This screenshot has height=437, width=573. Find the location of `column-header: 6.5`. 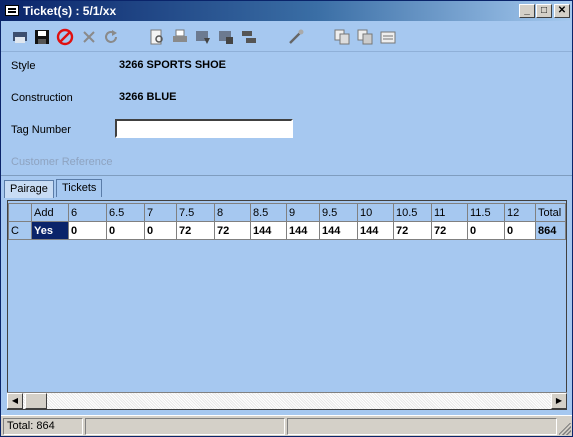

column-header: 6.5 is located at coordinates (125, 212).